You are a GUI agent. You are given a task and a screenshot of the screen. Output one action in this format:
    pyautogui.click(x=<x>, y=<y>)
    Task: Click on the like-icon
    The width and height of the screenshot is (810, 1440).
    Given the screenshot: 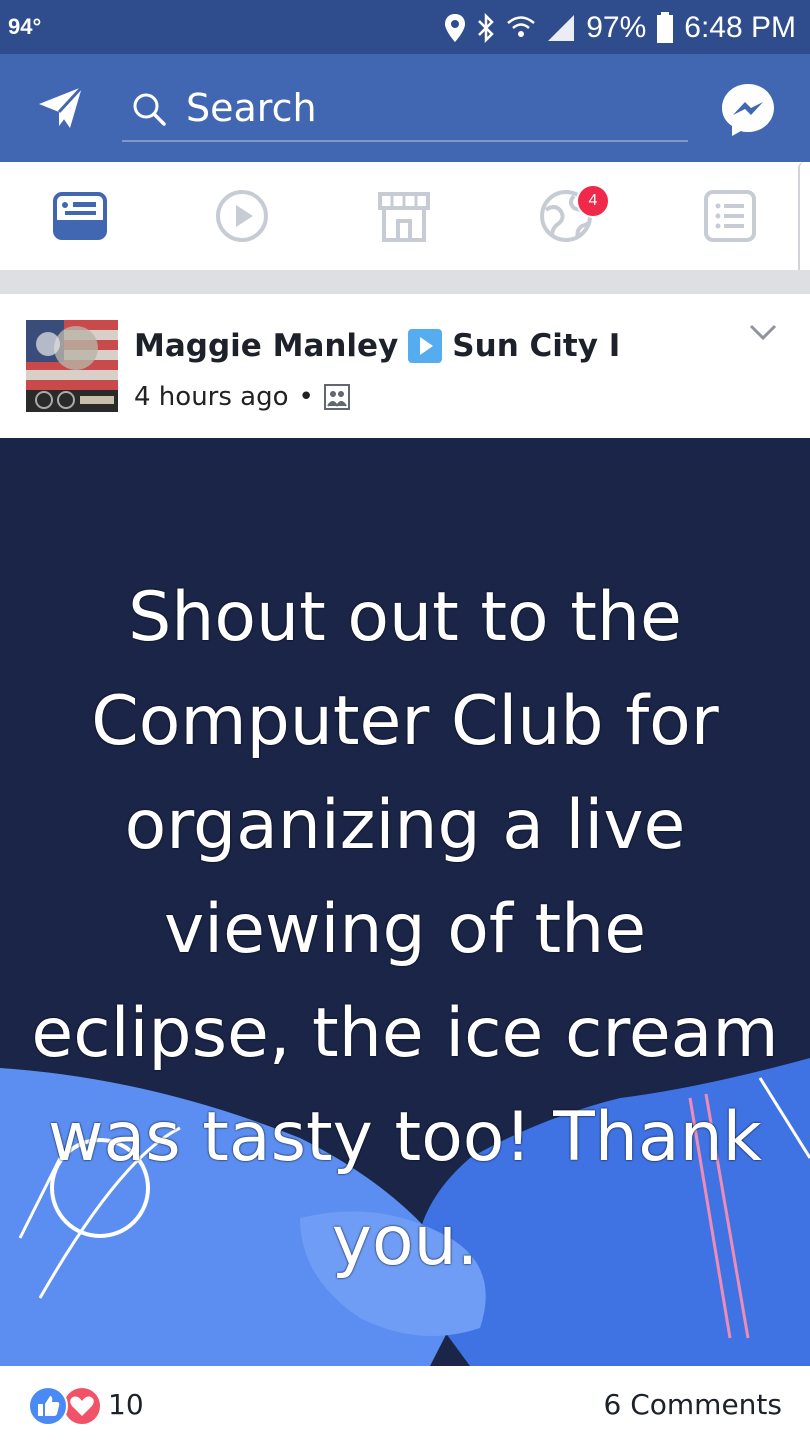 What is the action you would take?
    pyautogui.click(x=48, y=1406)
    